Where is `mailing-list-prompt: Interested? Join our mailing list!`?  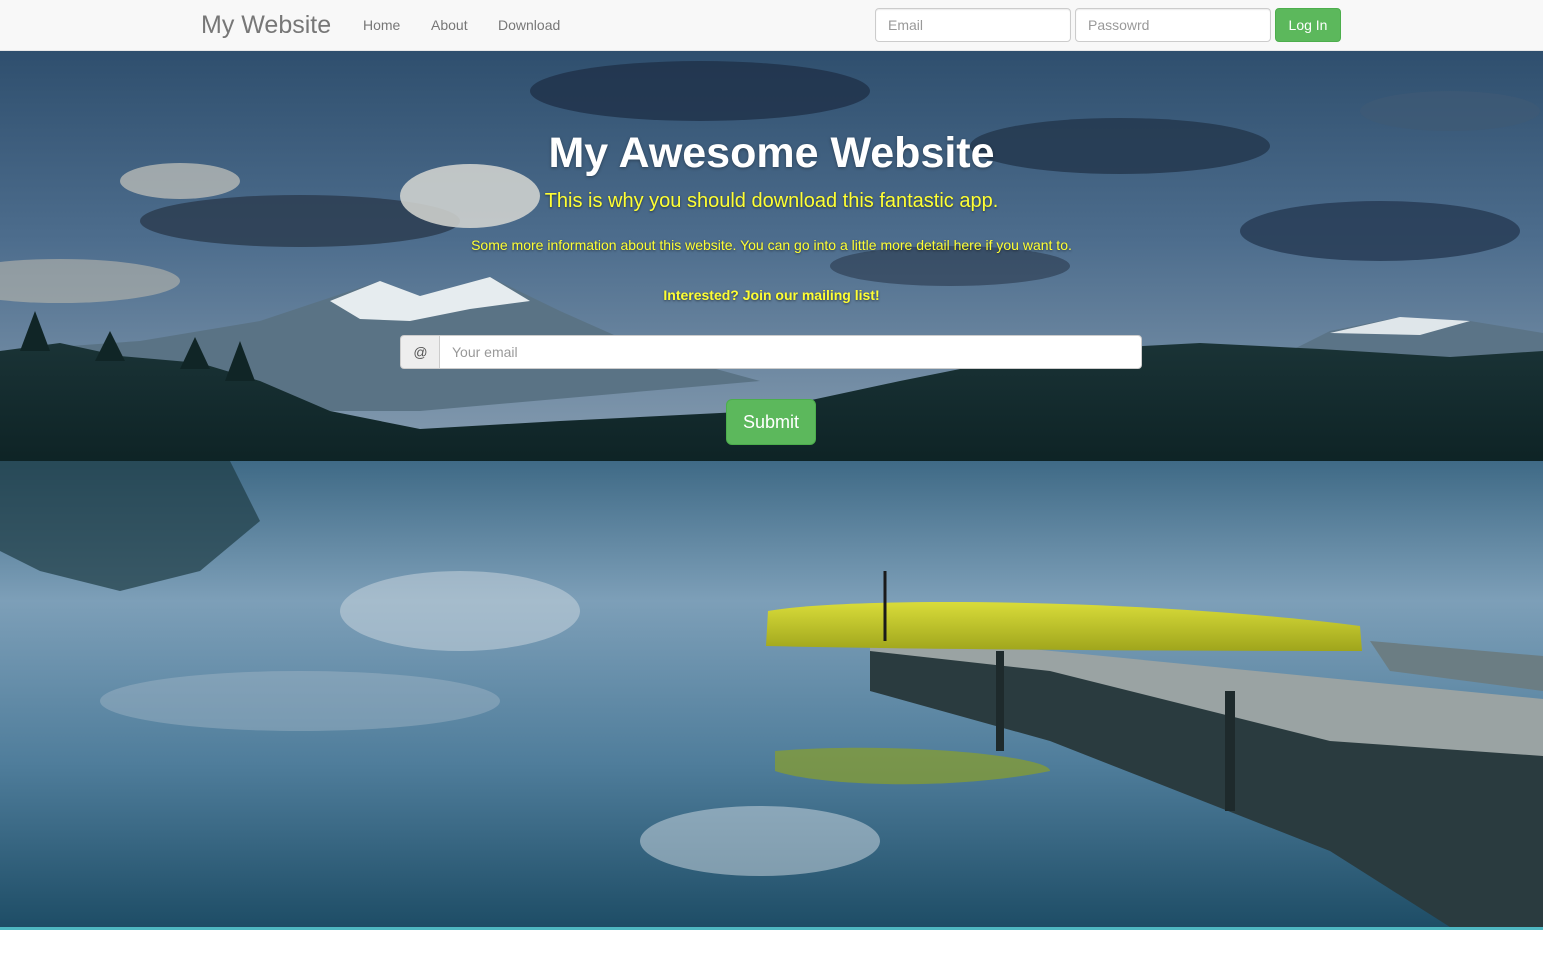 mailing-list-prompt: Interested? Join our mailing list! is located at coordinates (771, 295).